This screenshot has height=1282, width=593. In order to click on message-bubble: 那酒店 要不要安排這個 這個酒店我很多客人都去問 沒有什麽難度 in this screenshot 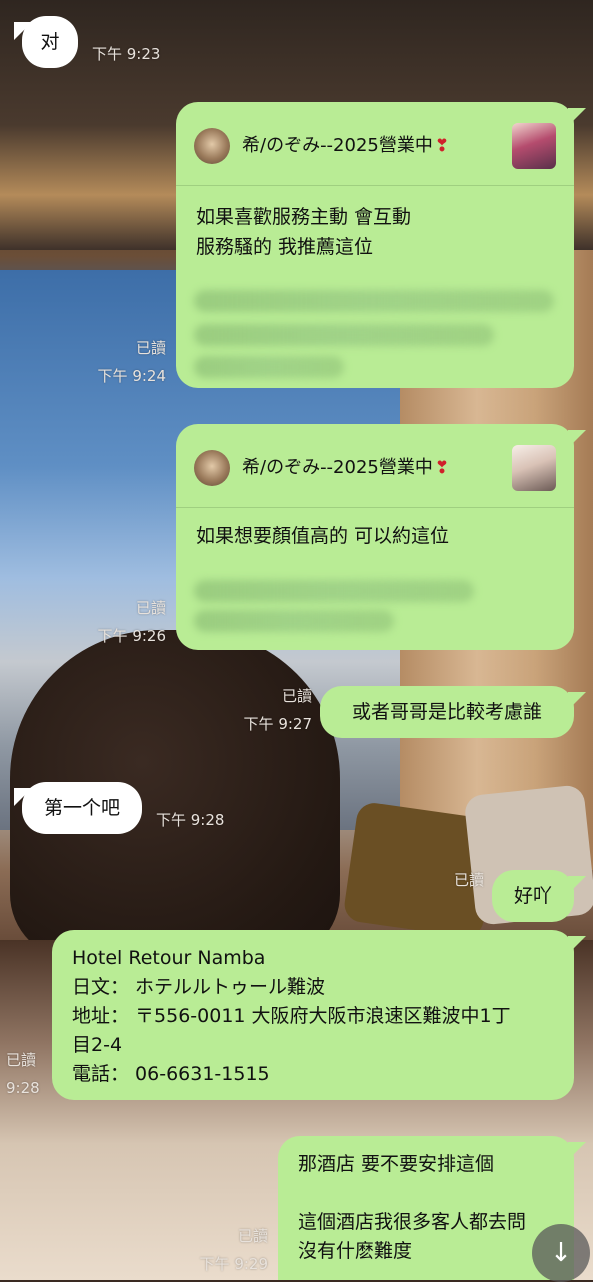, I will do `click(426, 1208)`.